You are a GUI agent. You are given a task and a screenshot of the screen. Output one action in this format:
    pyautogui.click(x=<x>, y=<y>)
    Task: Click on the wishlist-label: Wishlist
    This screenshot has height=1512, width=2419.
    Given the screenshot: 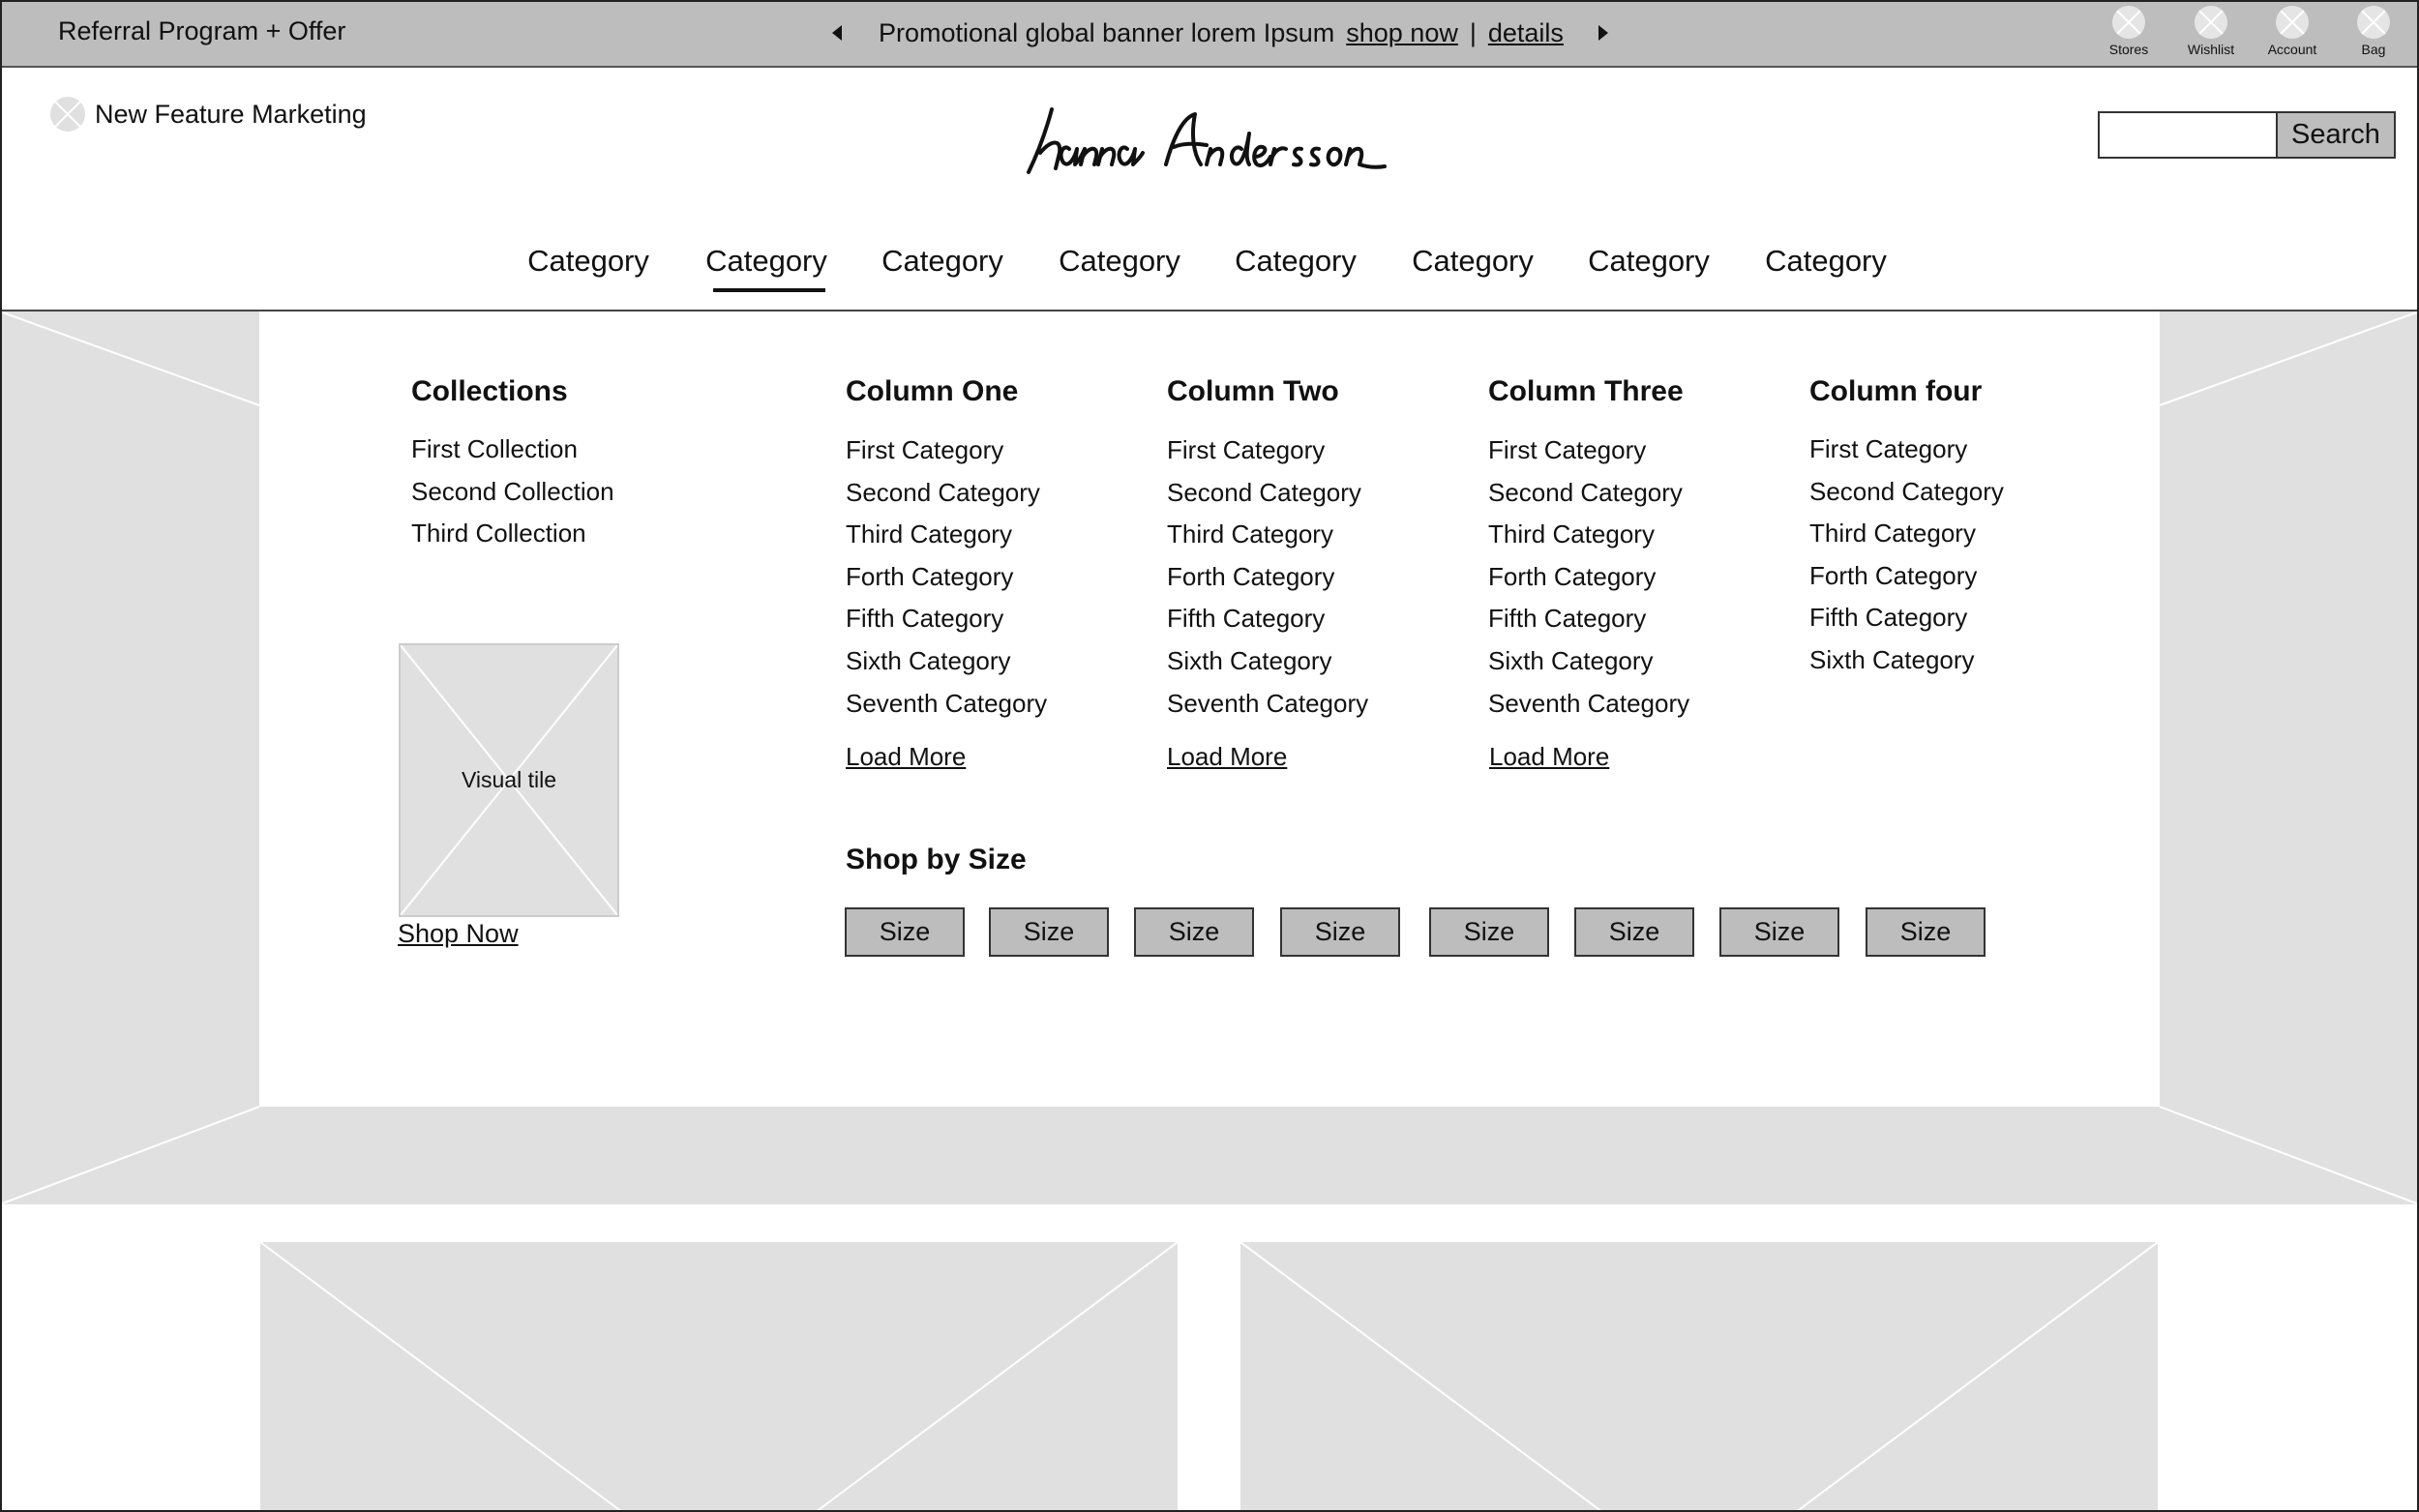 What is the action you would take?
    pyautogui.click(x=2211, y=49)
    